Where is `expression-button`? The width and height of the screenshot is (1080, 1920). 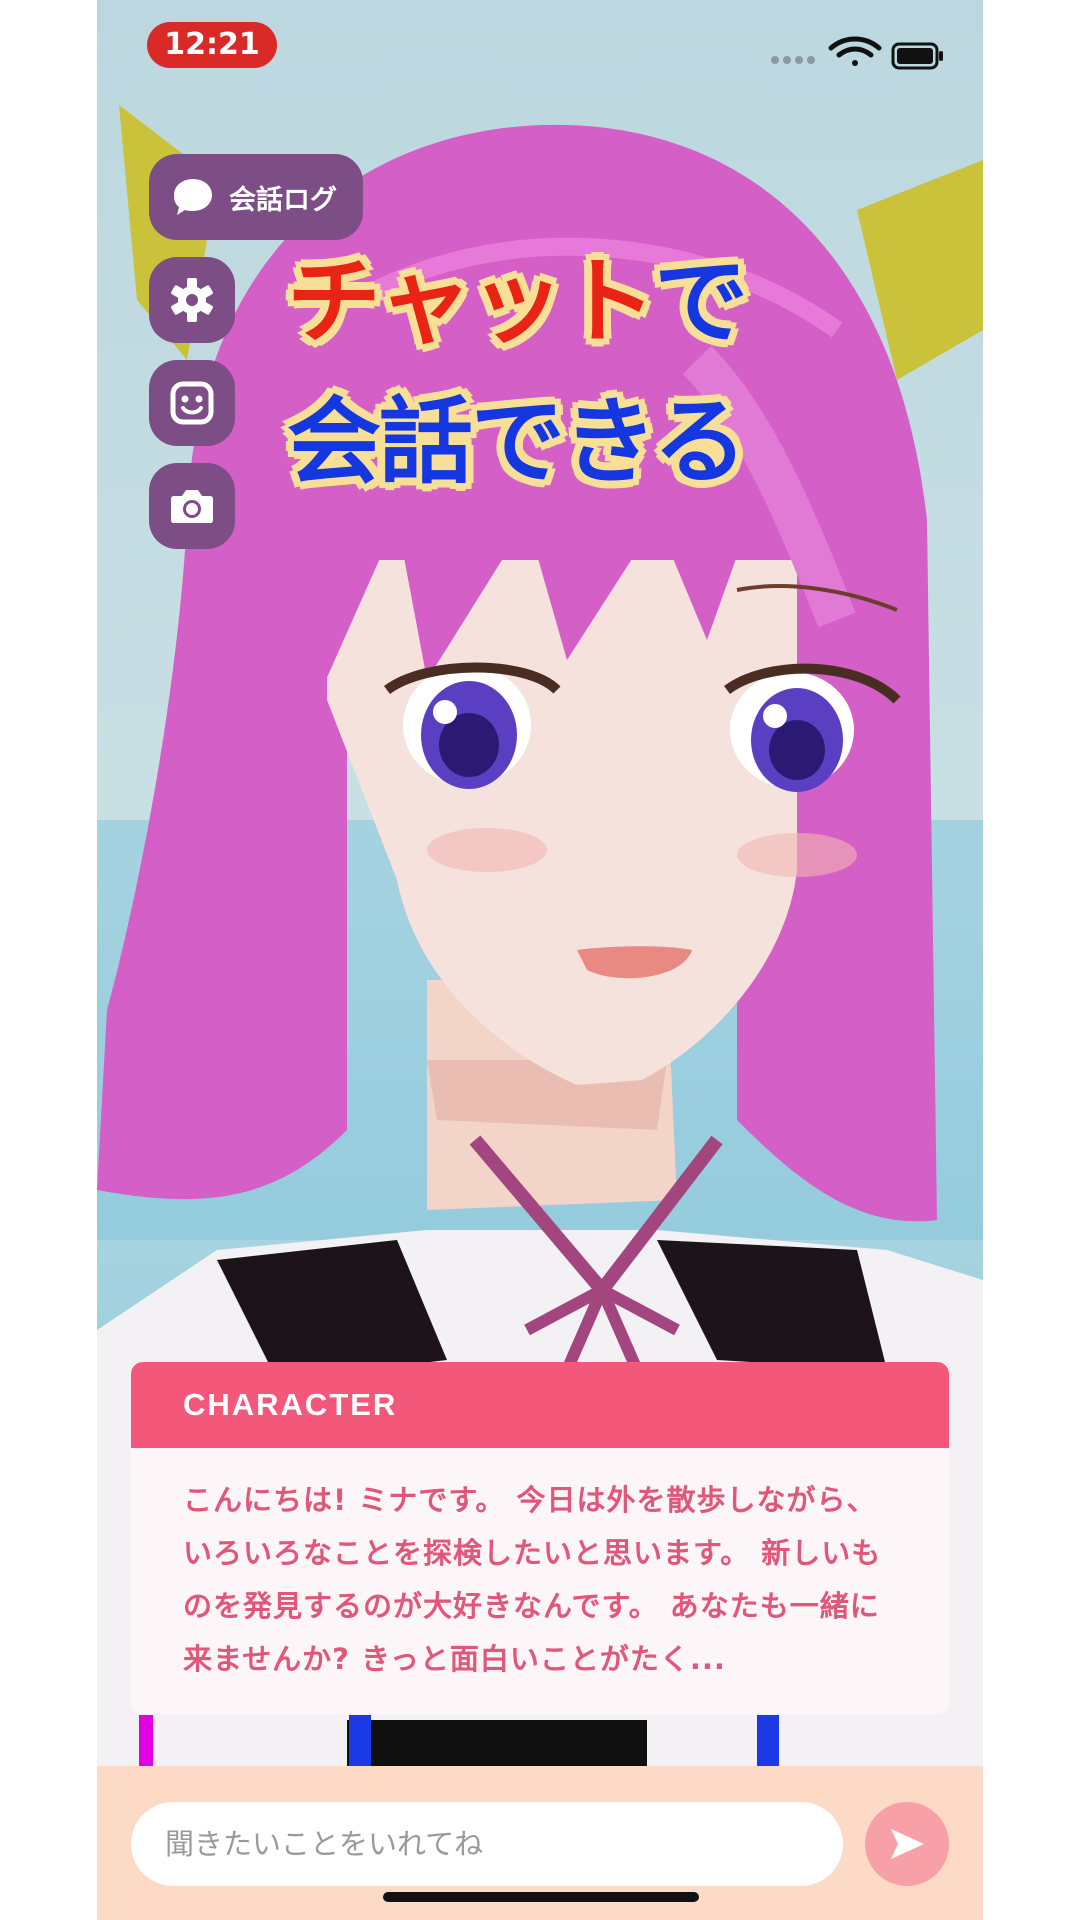
expression-button is located at coordinates (192, 403).